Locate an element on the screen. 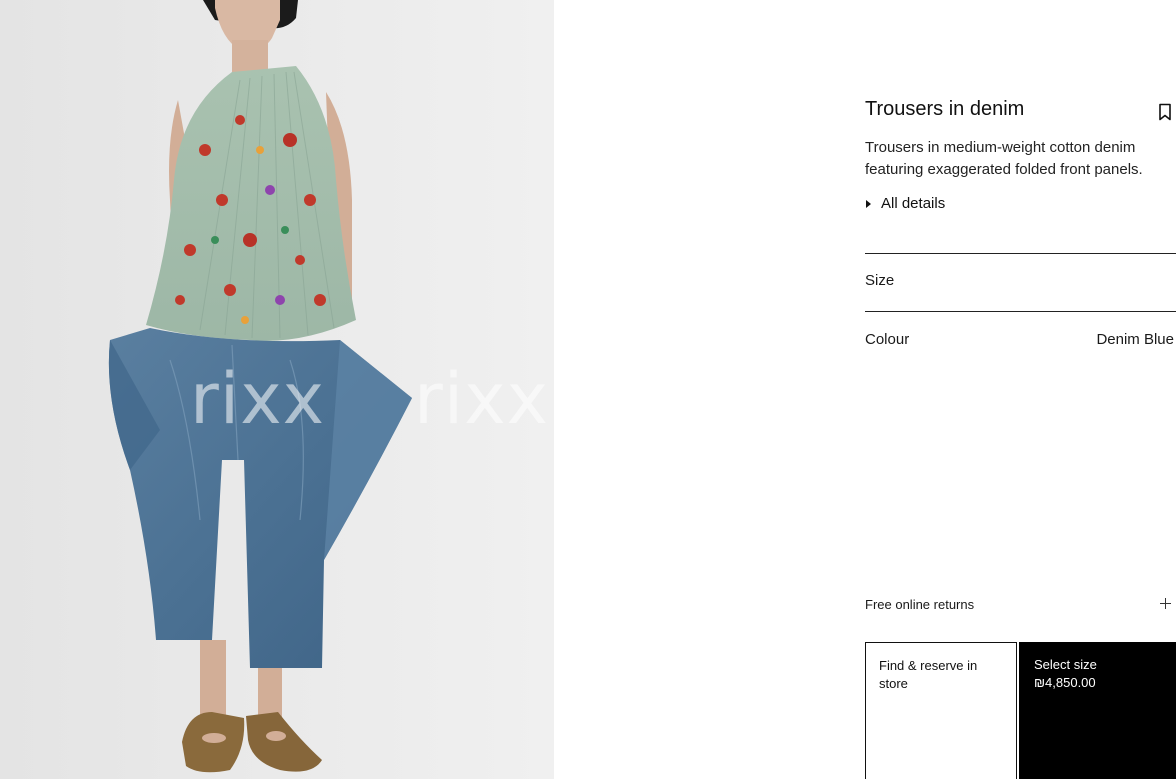 This screenshot has width=1176, height=779. colour-label: Colour is located at coordinates (887, 339).